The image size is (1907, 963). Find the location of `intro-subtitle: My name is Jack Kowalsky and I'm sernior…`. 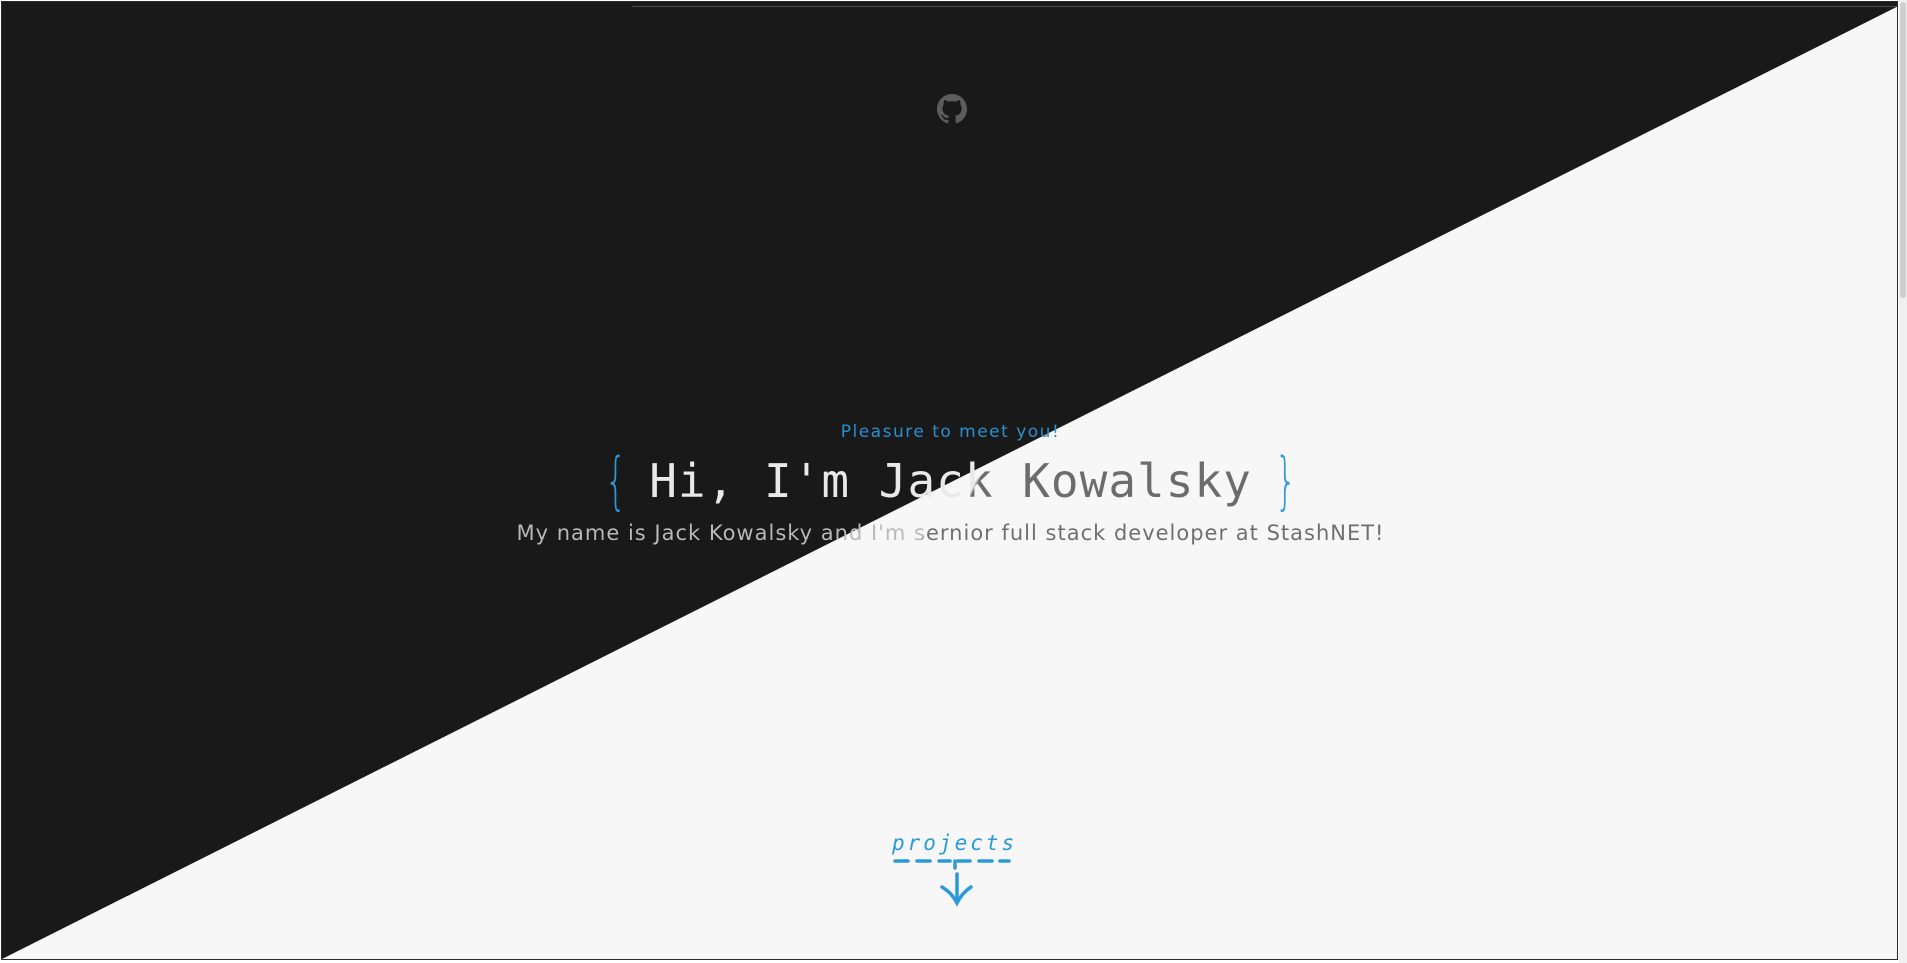

intro-subtitle: My name is Jack Kowalsky and I'm sernior… is located at coordinates (949, 533).